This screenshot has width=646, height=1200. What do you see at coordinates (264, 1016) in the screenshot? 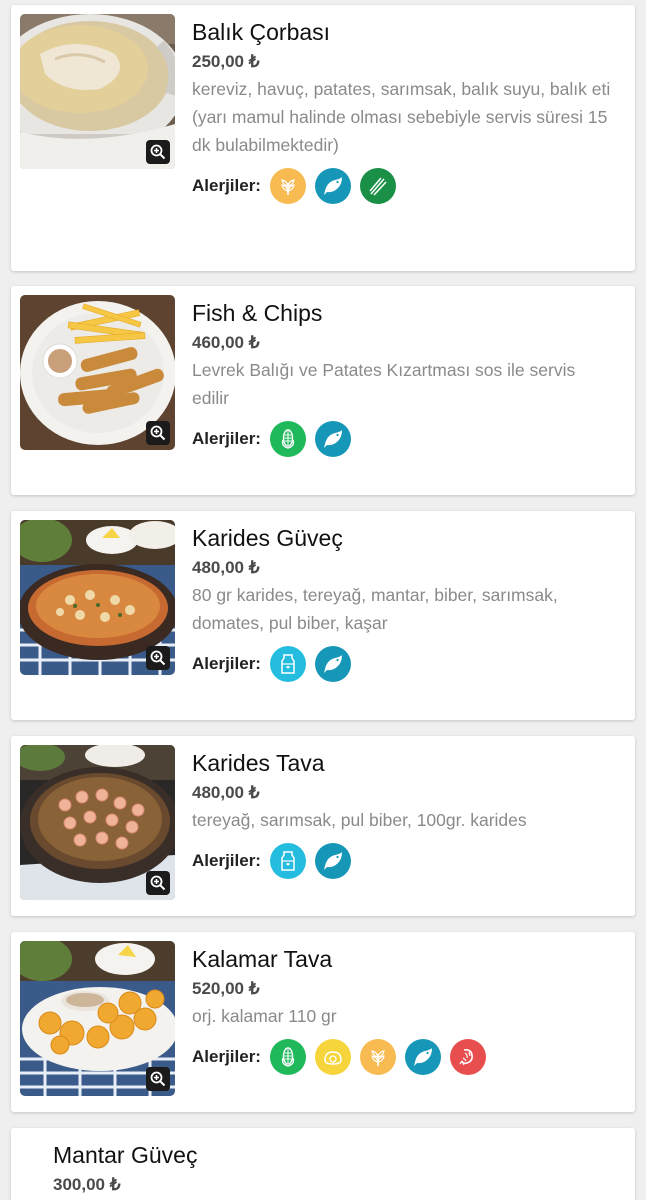
I see `dish-description: orj. kalamar 110 gr` at bounding box center [264, 1016].